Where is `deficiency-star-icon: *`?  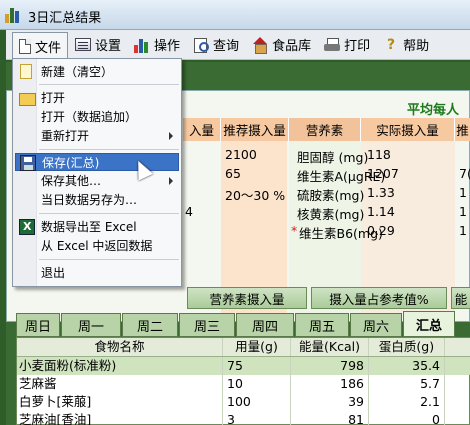 deficiency-star-icon: * is located at coordinates (294, 230).